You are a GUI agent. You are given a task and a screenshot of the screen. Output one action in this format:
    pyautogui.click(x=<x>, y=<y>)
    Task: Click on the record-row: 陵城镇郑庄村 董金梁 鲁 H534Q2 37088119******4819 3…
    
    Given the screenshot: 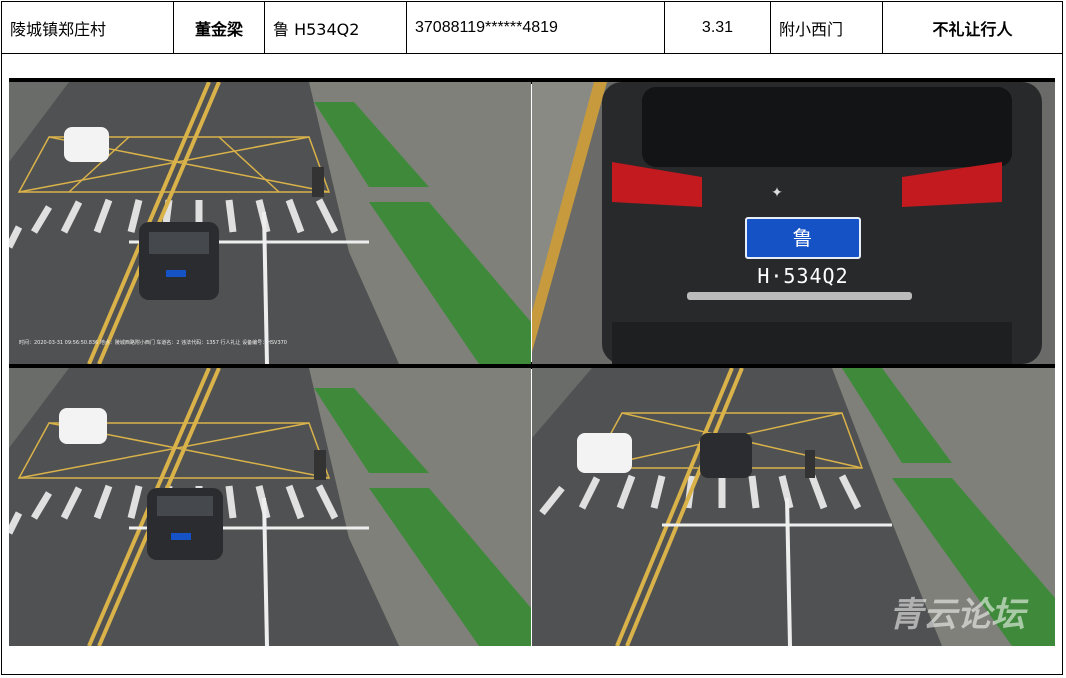 What is the action you would take?
    pyautogui.click(x=532, y=27)
    